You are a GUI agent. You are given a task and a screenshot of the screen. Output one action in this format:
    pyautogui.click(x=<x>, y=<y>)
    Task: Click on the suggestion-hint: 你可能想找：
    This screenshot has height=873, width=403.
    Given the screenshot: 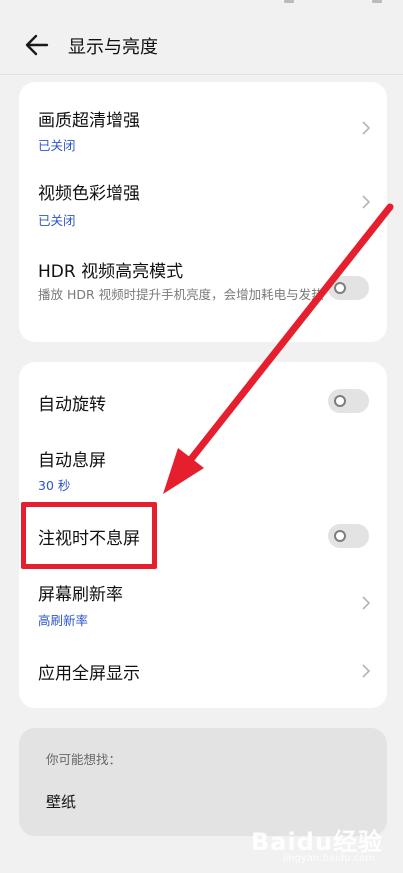 What is the action you would take?
    pyautogui.click(x=84, y=759)
    